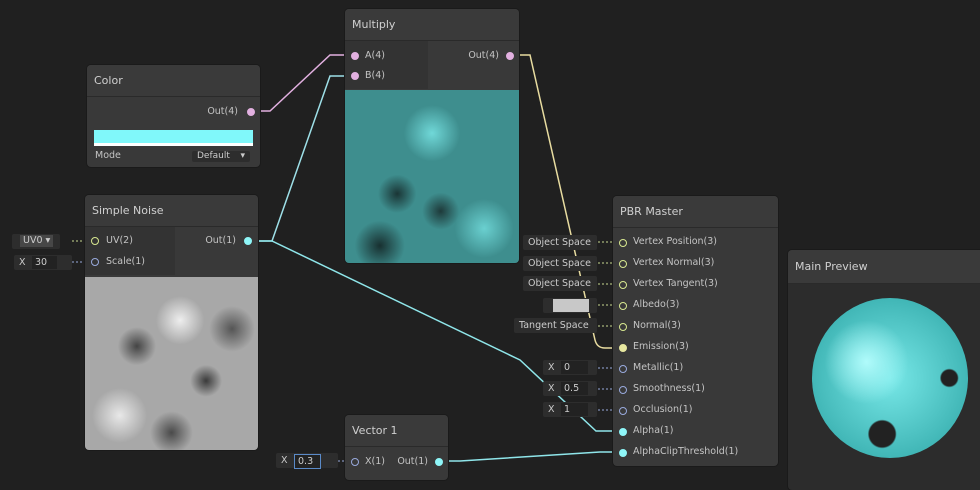 The width and height of the screenshot is (980, 490). I want to click on node-title: PBR Master, so click(695, 212).